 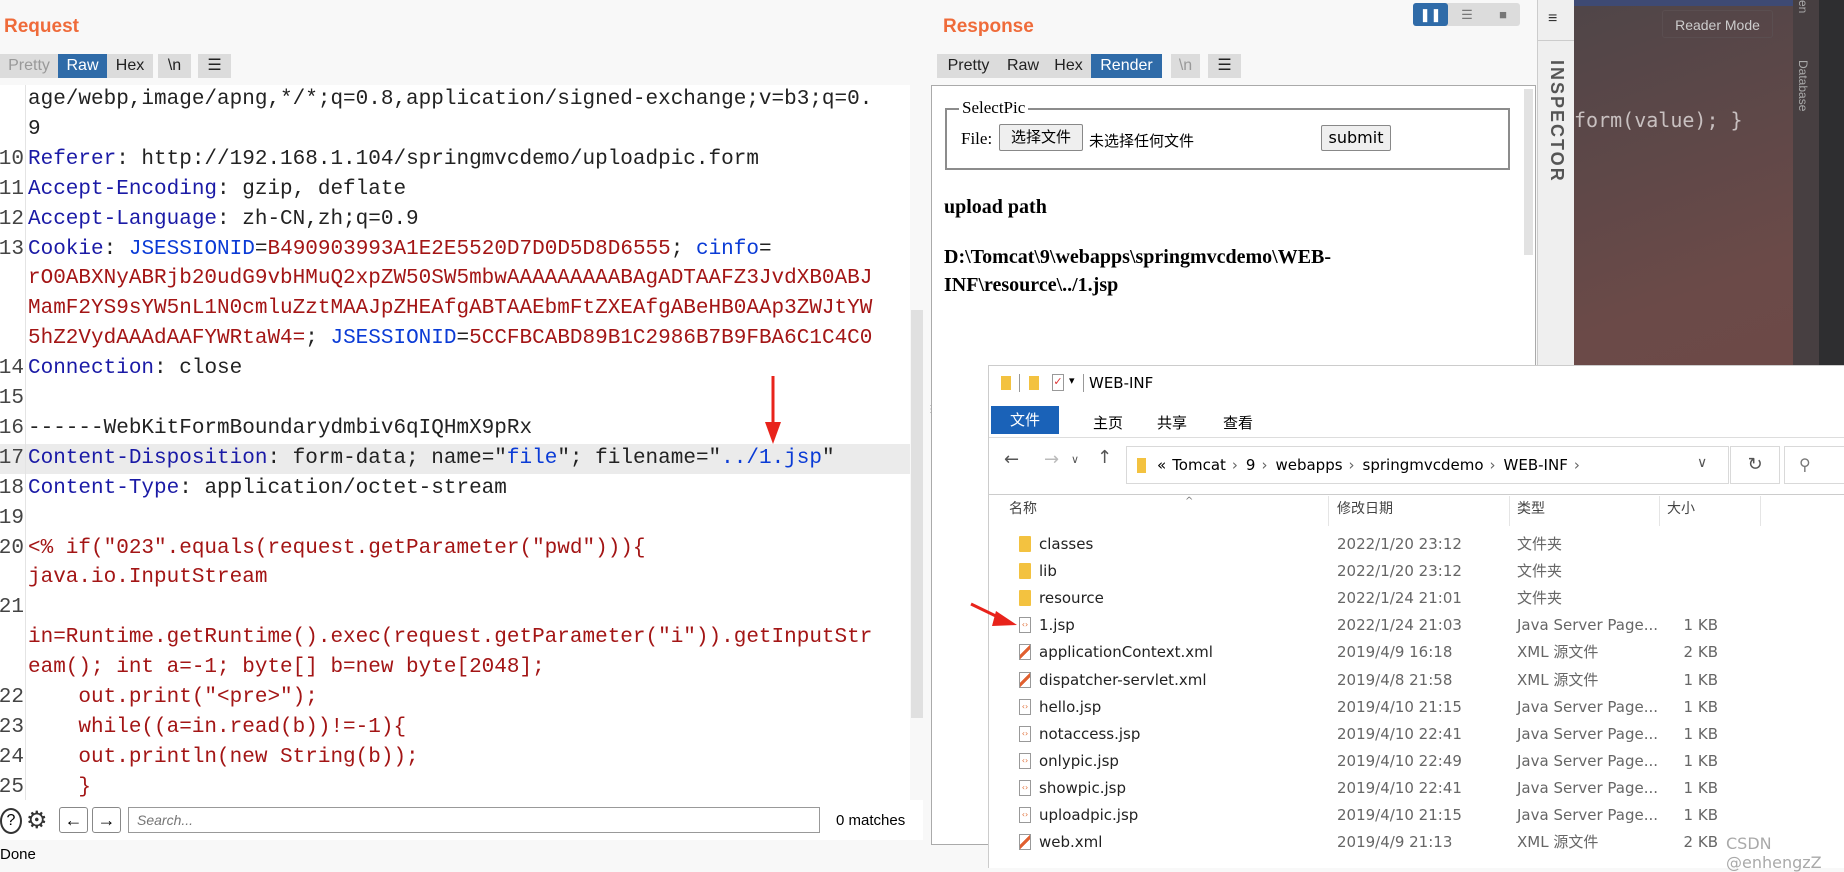 What do you see at coordinates (773, 410) in the screenshot?
I see `red-arrow-down-annotation` at bounding box center [773, 410].